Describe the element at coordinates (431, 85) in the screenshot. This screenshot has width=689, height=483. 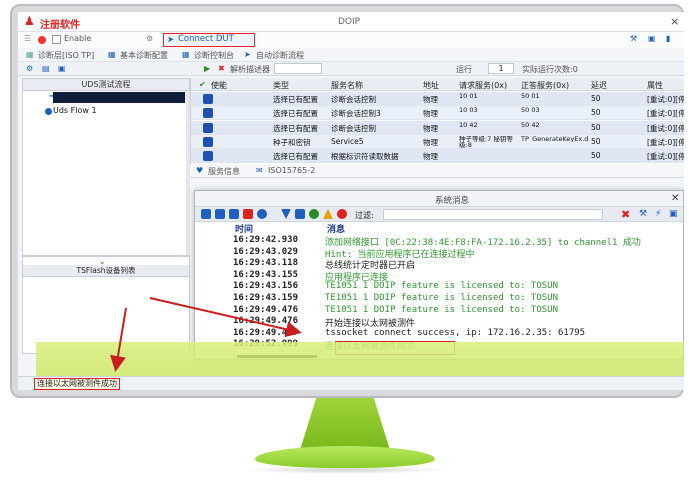
I see `col-address: 地址` at that location.